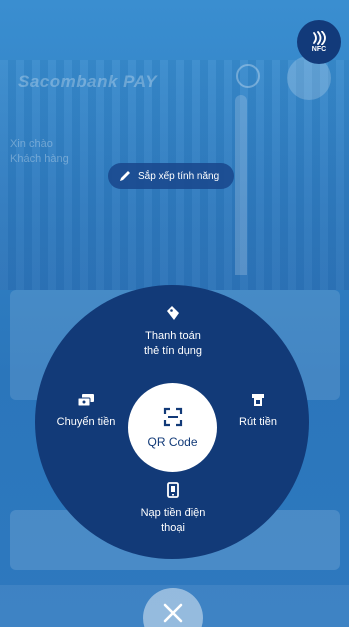 The image size is (349, 627). Describe the element at coordinates (86, 422) in the screenshot. I see `money-transfer-label: Chuyển tiền` at that location.